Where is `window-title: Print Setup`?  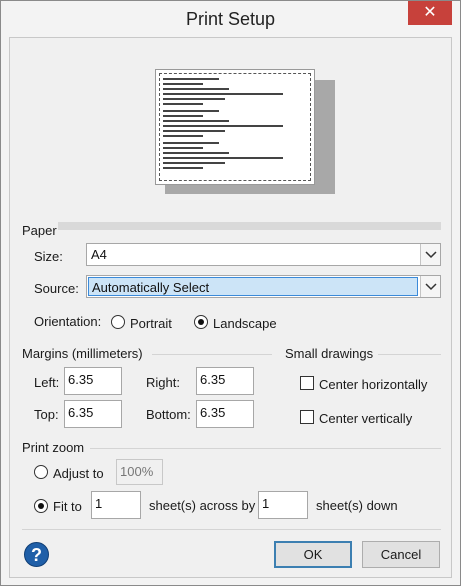
window-title: Print Setup is located at coordinates (230, 19).